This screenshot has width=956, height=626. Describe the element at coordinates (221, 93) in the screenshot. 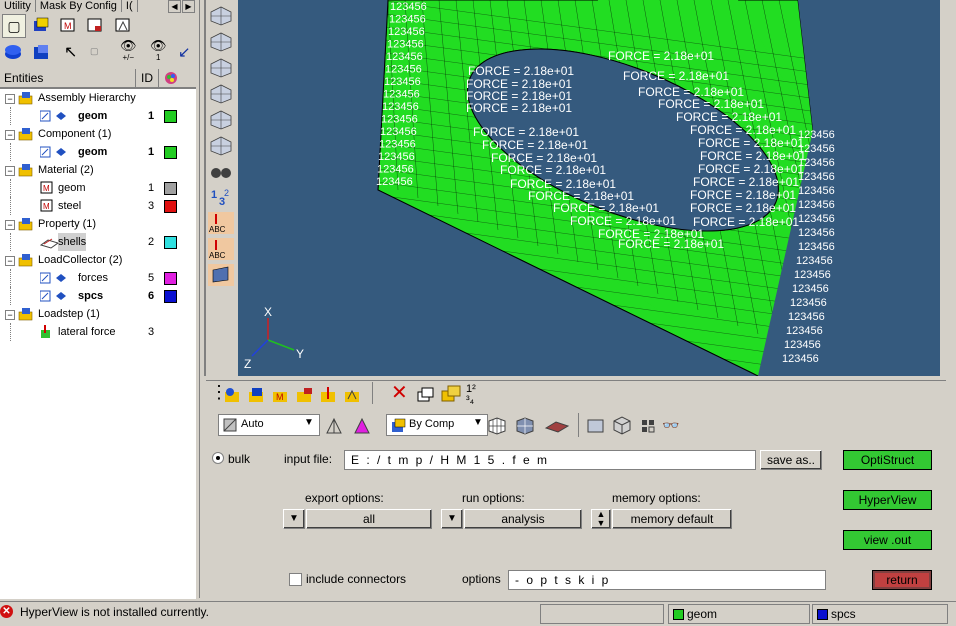

I see `mesh-icon` at that location.